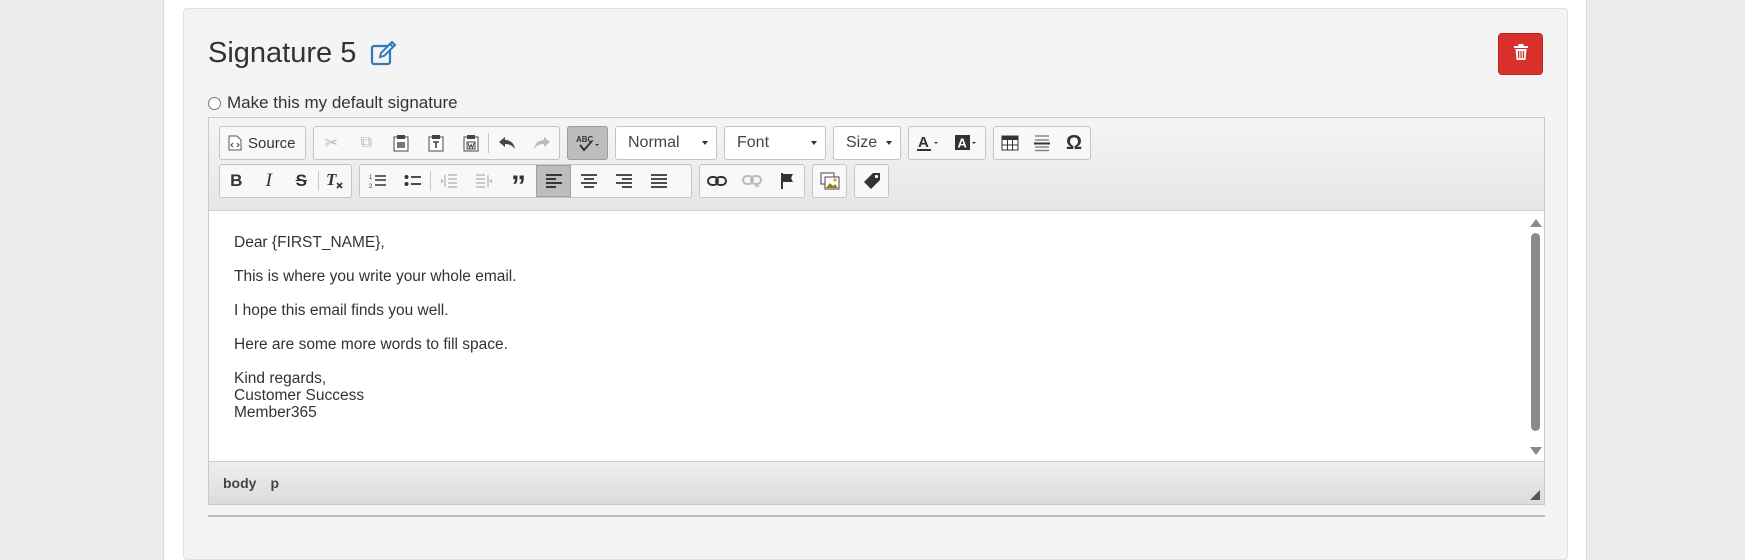 The image size is (1745, 560). I want to click on default-signature-row: Make this my default signature, so click(333, 103).